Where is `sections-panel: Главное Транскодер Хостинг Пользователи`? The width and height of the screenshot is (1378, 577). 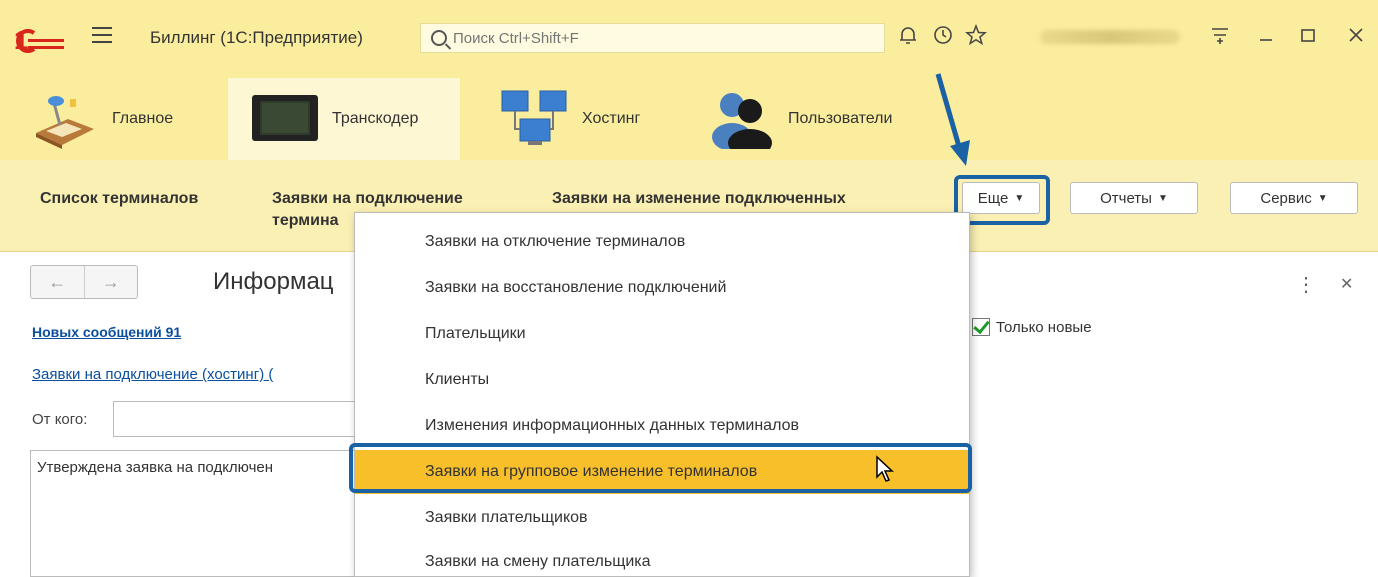 sections-panel: Главное Транскодер Хостинг Пользователи is located at coordinates (689, 119).